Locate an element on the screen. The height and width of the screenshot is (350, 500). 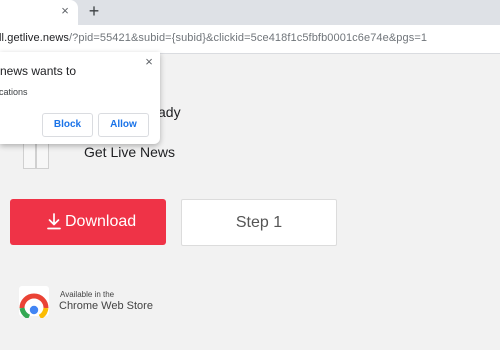
logo-left-panel is located at coordinates (29, 156).